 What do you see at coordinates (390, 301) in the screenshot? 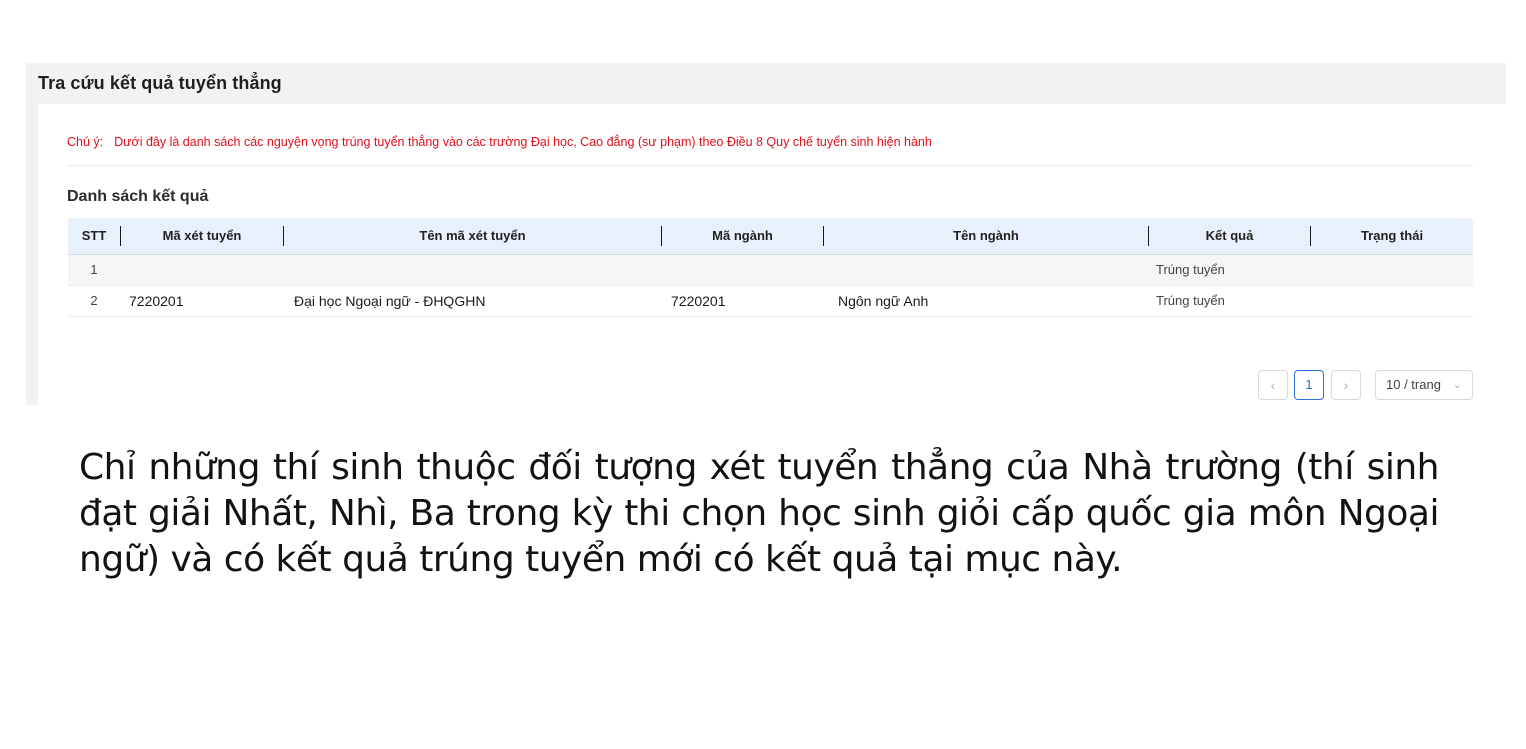
I see `cell-ten-ma-xet-tuyen: Đại học Ngoại ngữ - ĐHQGHN` at bounding box center [390, 301].